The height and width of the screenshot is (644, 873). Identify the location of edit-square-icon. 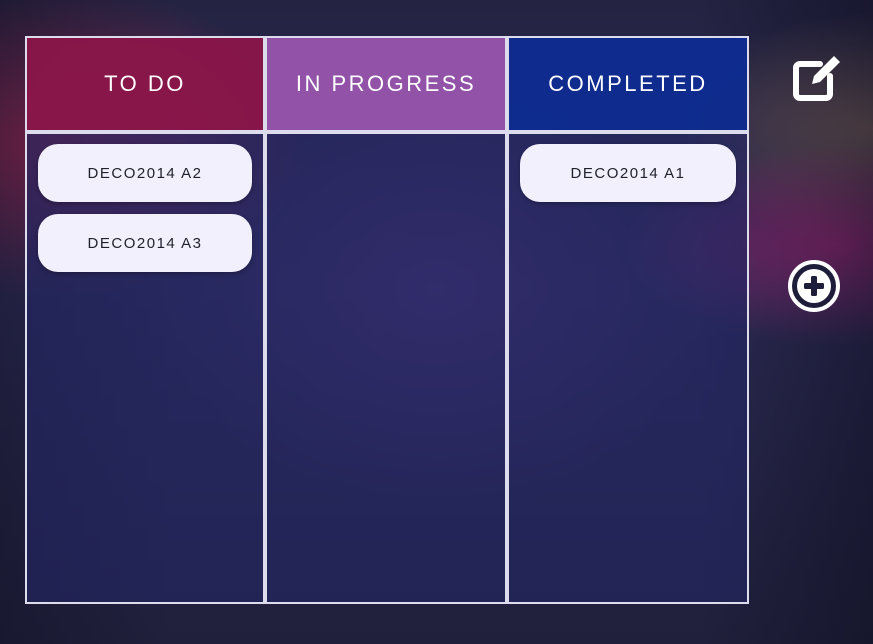
(816, 78).